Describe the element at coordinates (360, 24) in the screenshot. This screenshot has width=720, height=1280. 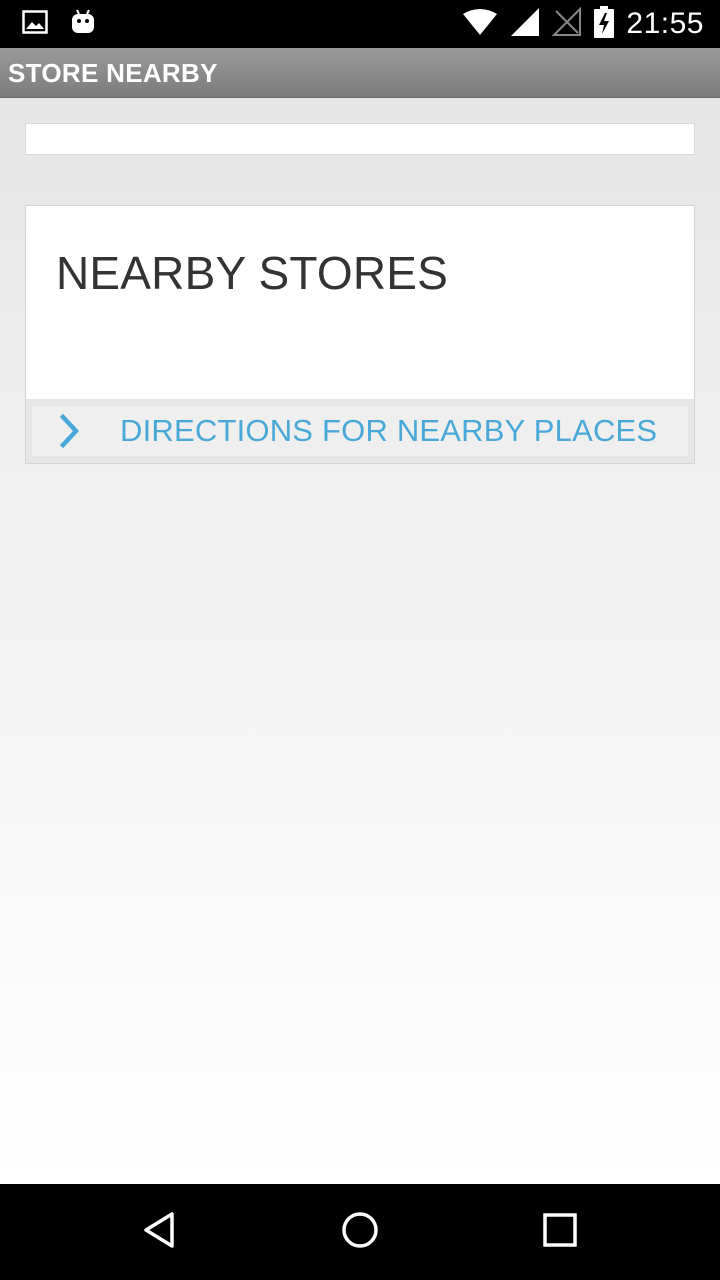
I see `status-bar: 21:55` at that location.